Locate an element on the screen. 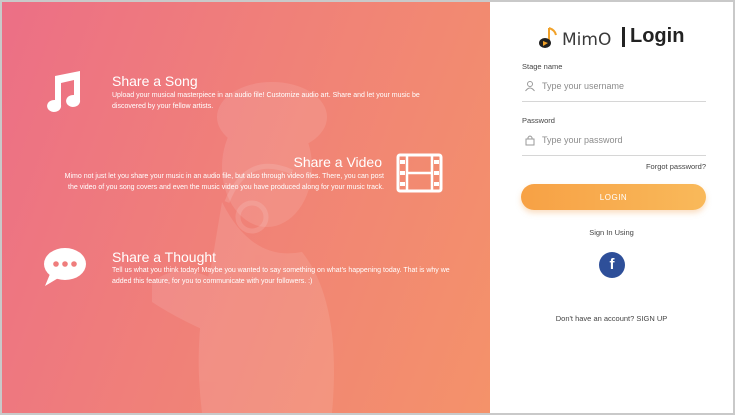 Image resolution: width=735 pixels, height=415 pixels. signup-row: Don't have an account? SIGN UP is located at coordinates (611, 318).